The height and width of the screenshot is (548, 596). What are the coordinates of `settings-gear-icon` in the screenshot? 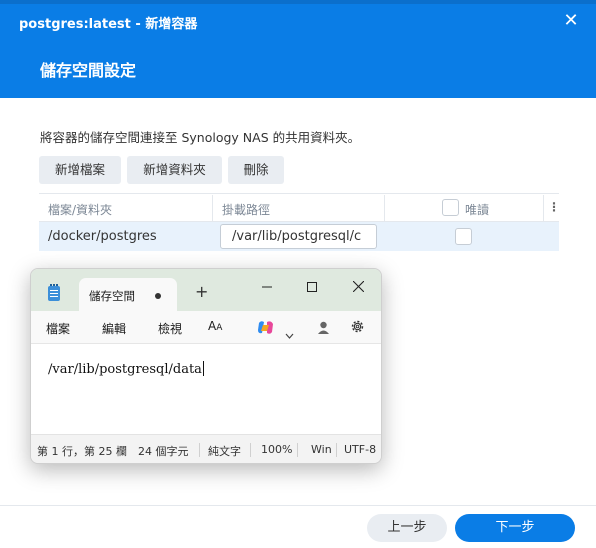 It's located at (357, 328).